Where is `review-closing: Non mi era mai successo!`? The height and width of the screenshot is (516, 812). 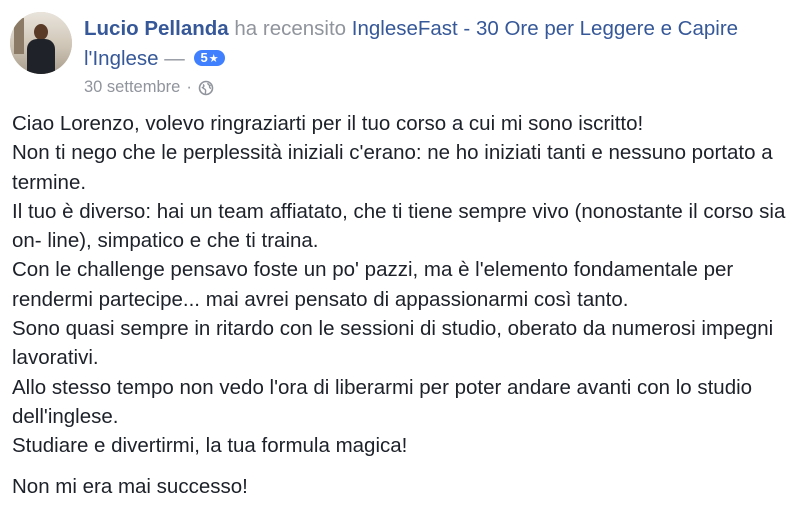
review-closing: Non mi era mai successo! is located at coordinates (130, 486).